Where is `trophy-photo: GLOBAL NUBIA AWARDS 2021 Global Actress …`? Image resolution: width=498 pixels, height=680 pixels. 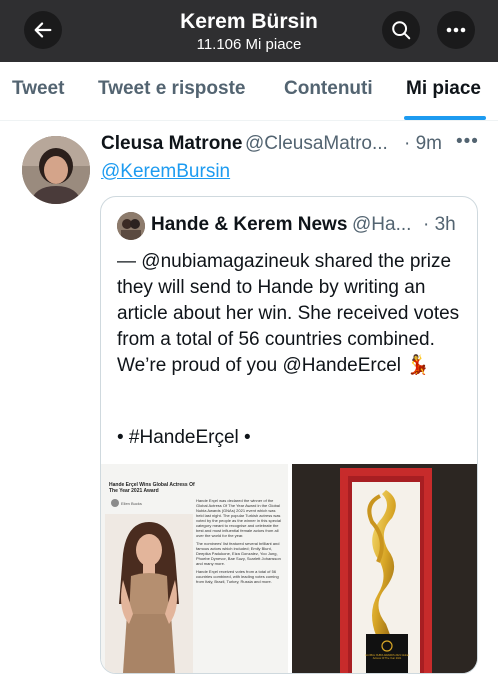
trophy-photo: GLOBAL NUBIA AWARDS 2021 Global Actress … is located at coordinates (384, 568).